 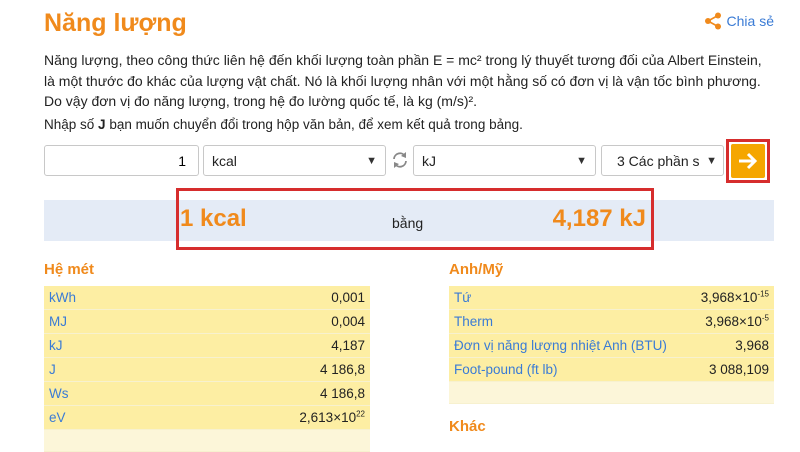 What do you see at coordinates (62, 297) in the screenshot?
I see `unit-link: kWh` at bounding box center [62, 297].